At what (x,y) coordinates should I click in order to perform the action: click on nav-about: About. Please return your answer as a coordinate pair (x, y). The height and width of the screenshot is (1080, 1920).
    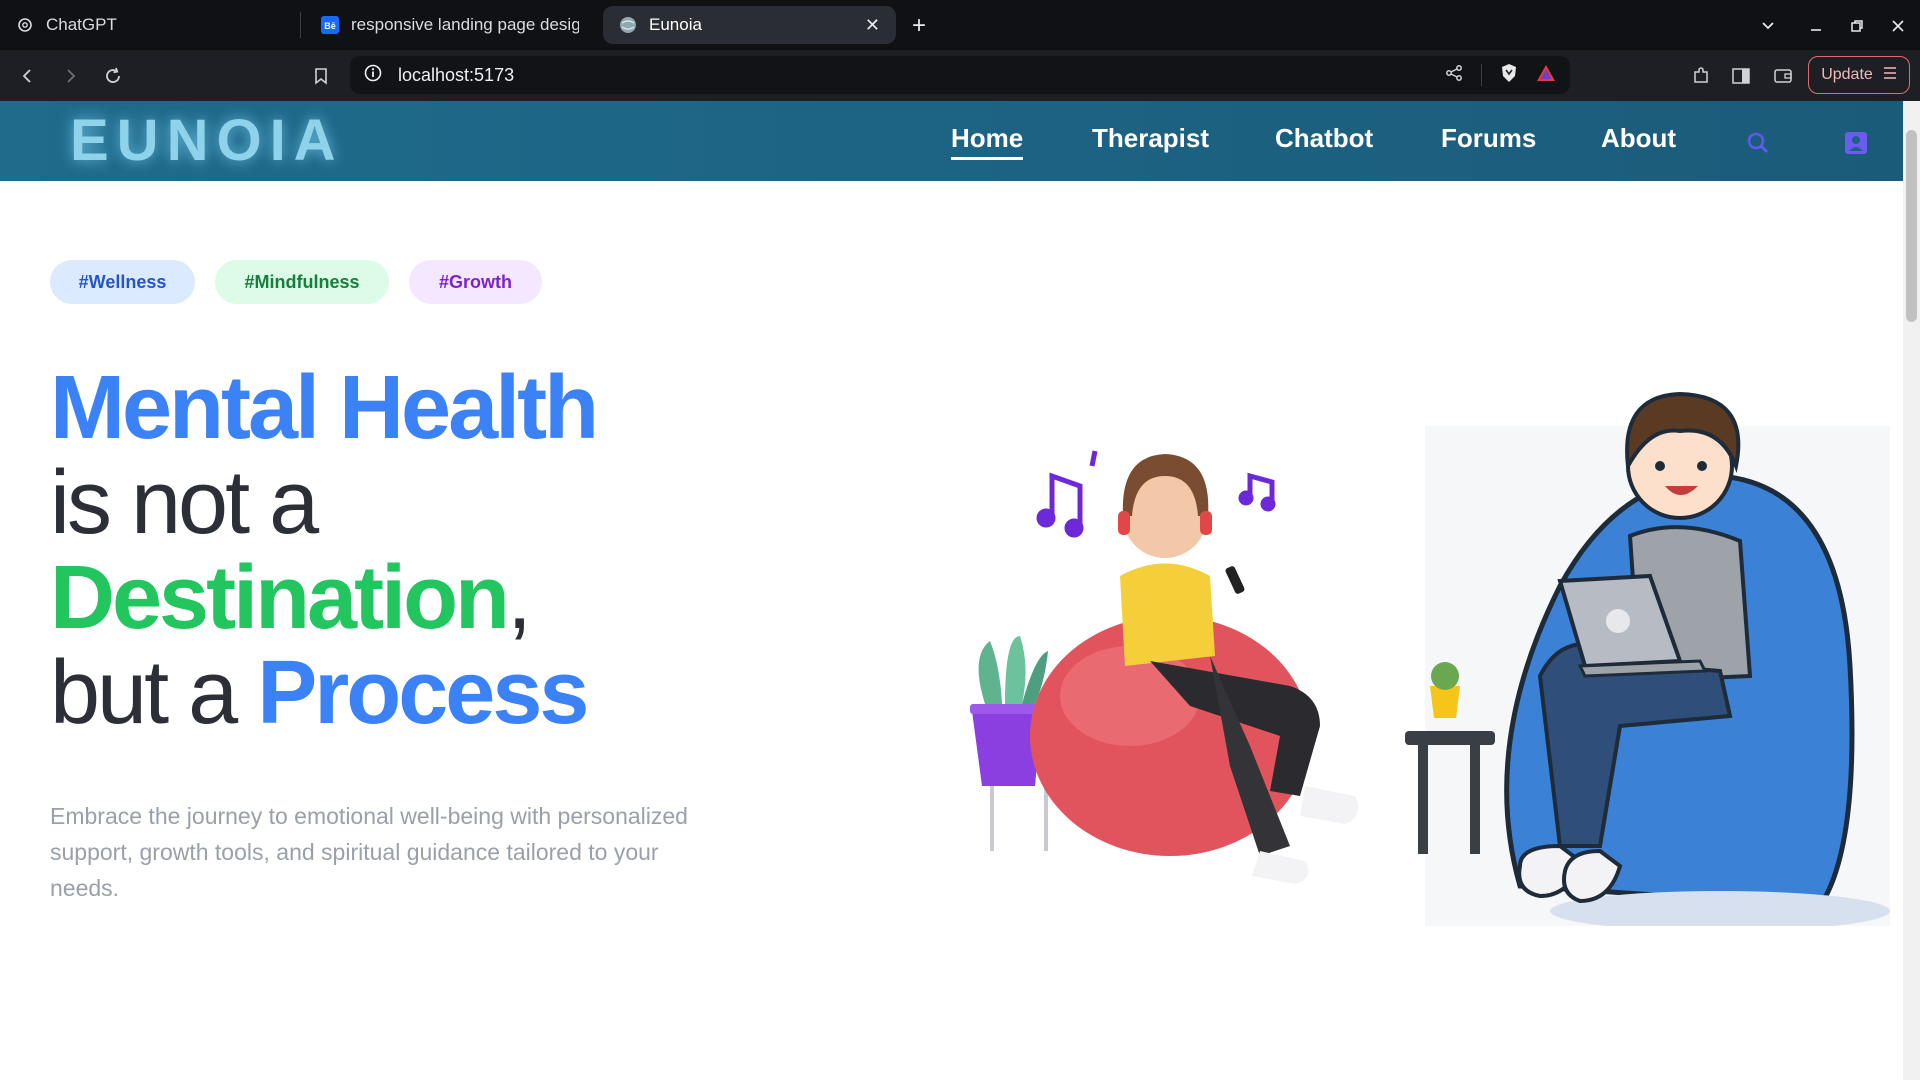
    Looking at the image, I should click on (1638, 138).